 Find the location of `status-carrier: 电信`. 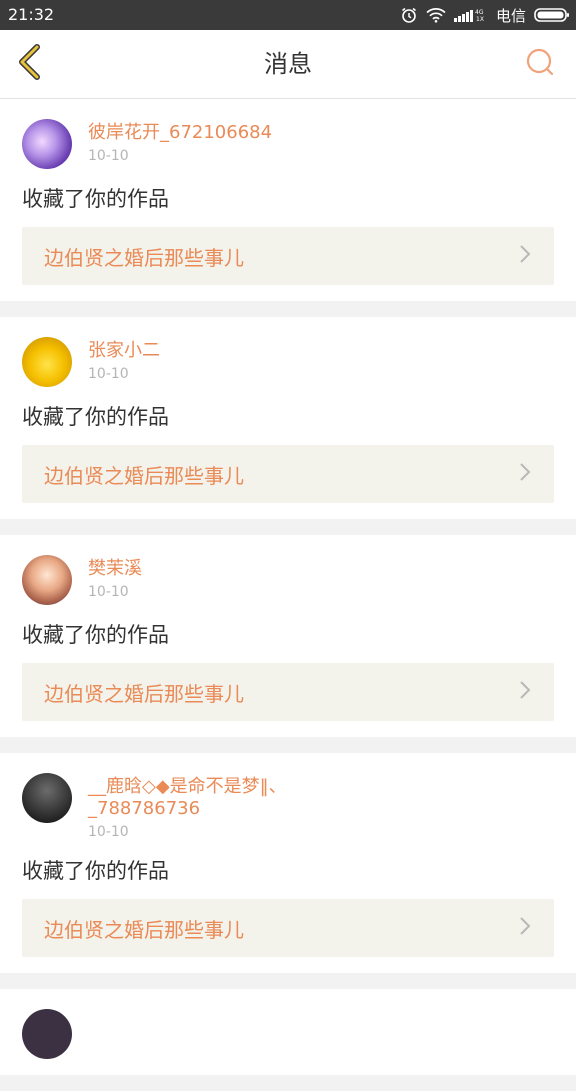

status-carrier: 电信 is located at coordinates (510, 15).